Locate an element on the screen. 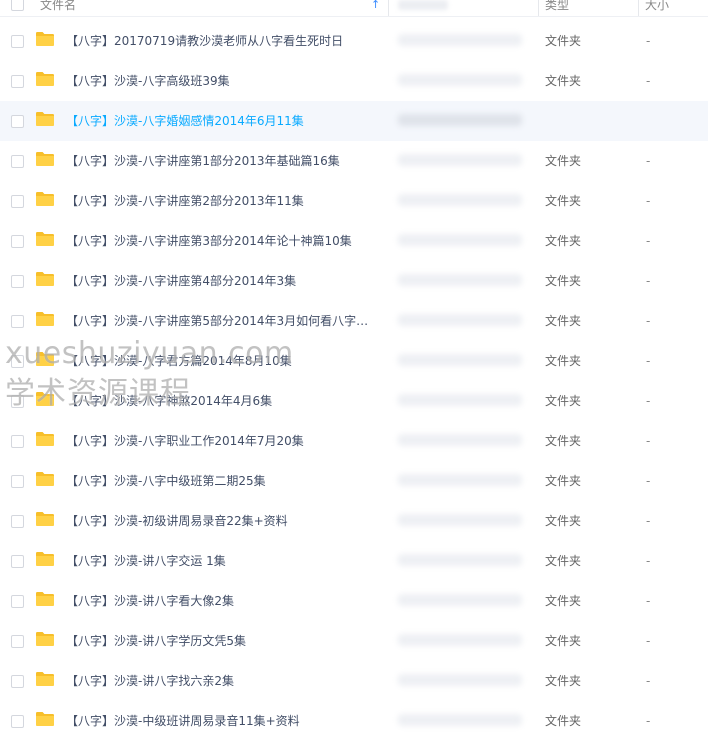  file-row: 【八字】沙漠-讲八字交运 1集 文件夹 - is located at coordinates (354, 561).